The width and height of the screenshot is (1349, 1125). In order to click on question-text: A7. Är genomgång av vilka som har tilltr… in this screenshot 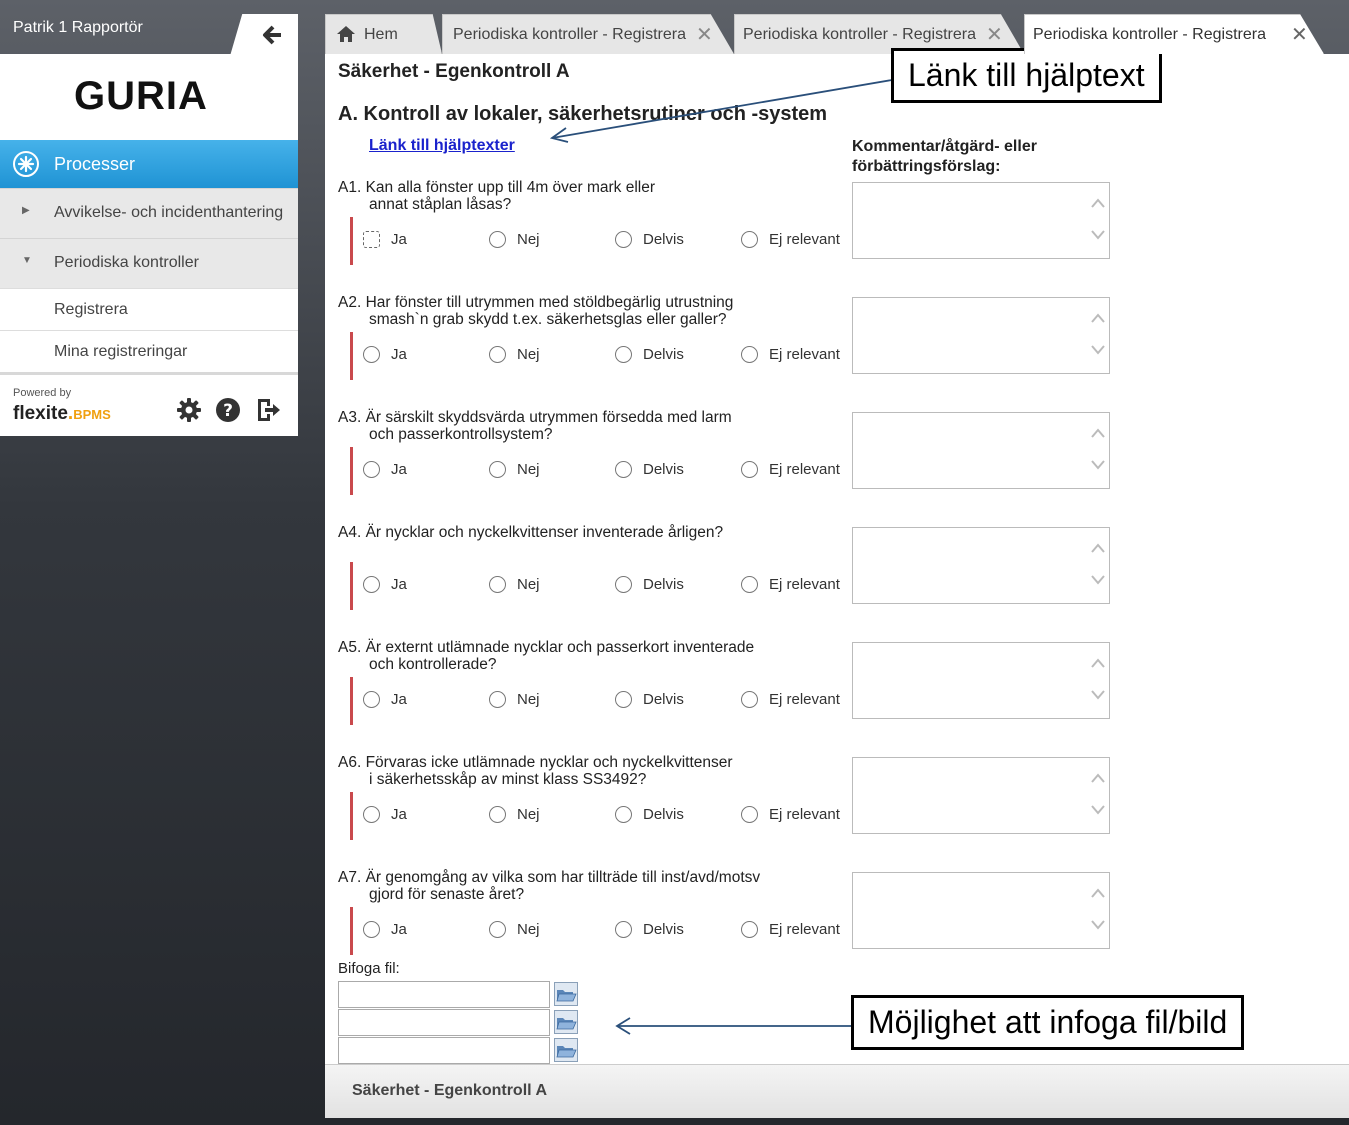, I will do `click(578, 886)`.